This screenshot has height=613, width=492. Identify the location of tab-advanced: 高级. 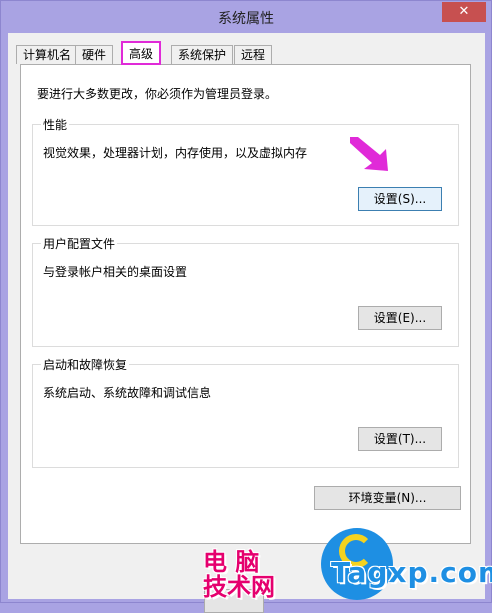
(141, 53).